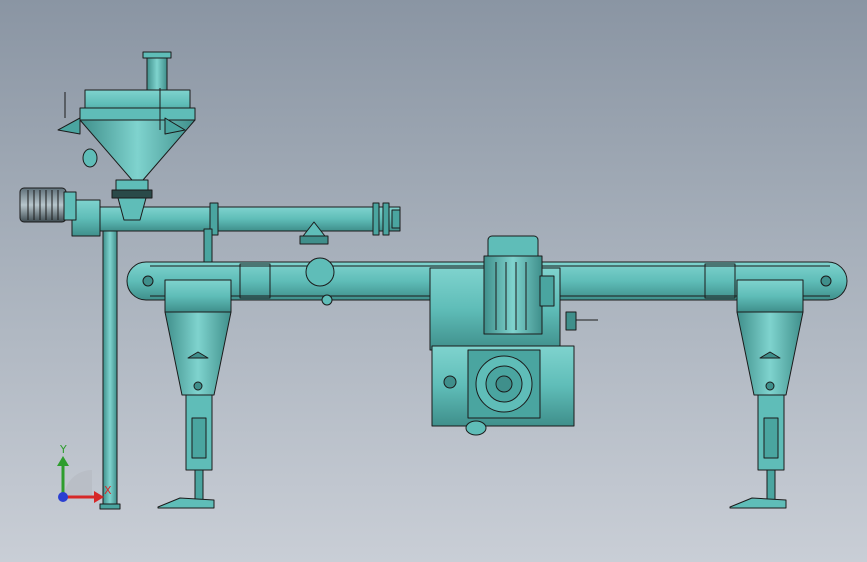 The image size is (867, 562). Describe the element at coordinates (108, 490) in the screenshot. I see `x-axis-label: X` at that location.